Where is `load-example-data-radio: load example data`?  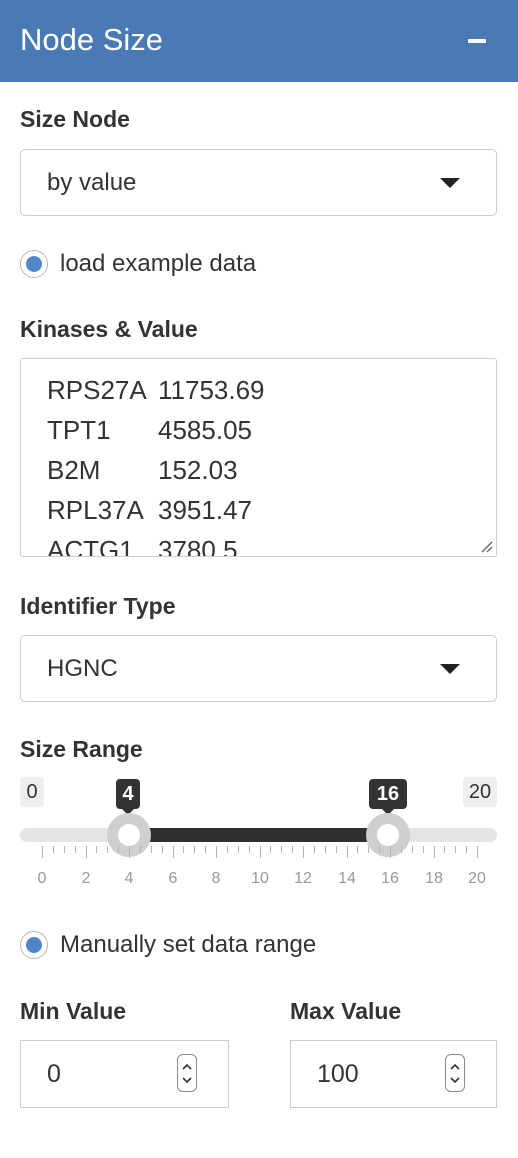
load-example-data-radio: load example data is located at coordinates (170, 264).